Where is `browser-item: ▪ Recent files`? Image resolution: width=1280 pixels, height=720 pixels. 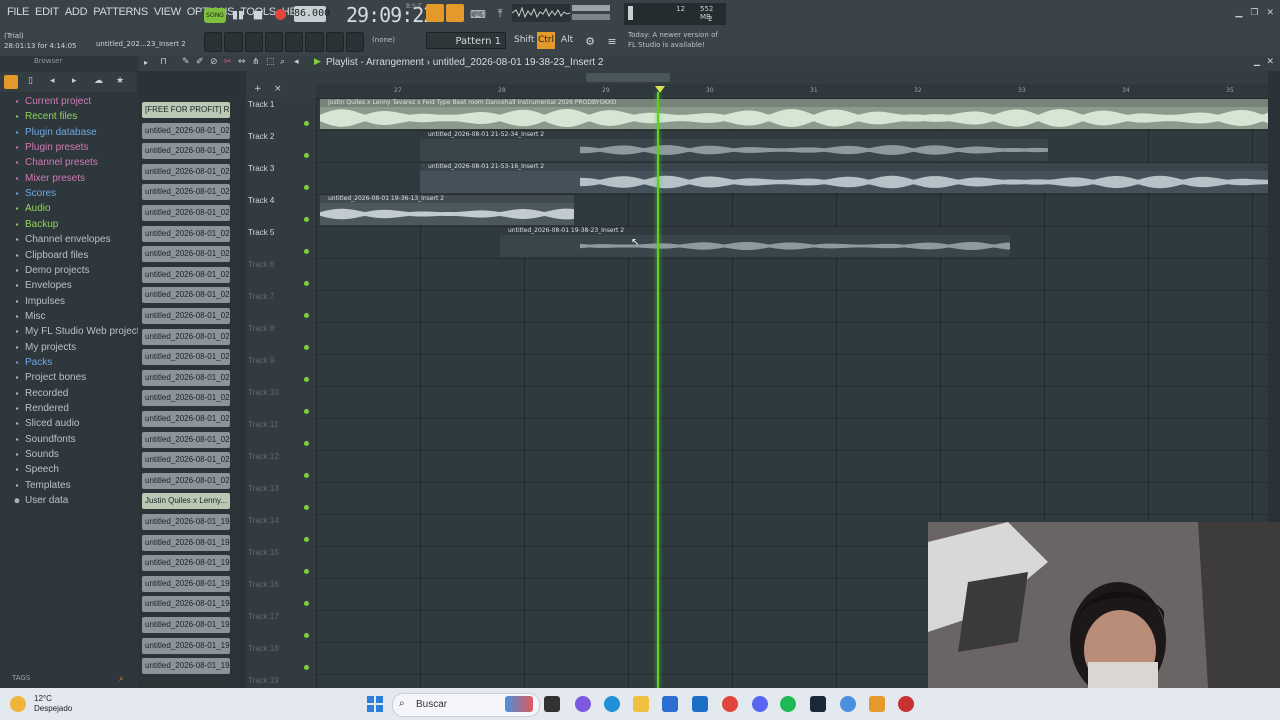
browser-item: ▪ Recent files is located at coordinates (45, 116).